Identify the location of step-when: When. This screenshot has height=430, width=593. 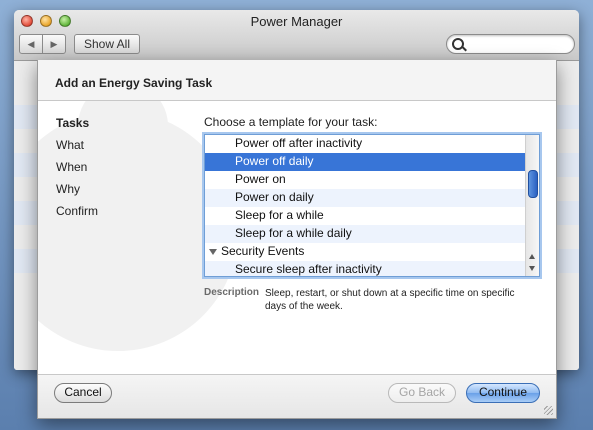
(72, 167).